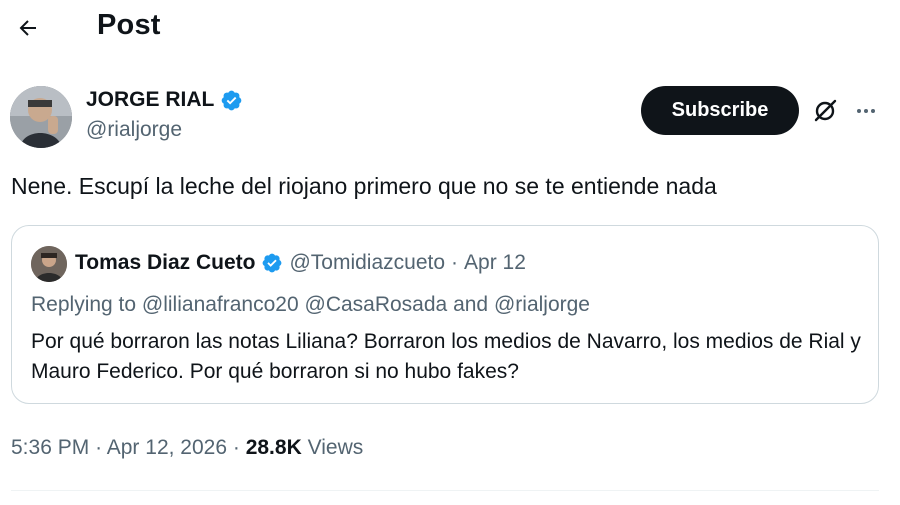  What do you see at coordinates (720, 110) in the screenshot?
I see `subscribe-button: Subscribe` at bounding box center [720, 110].